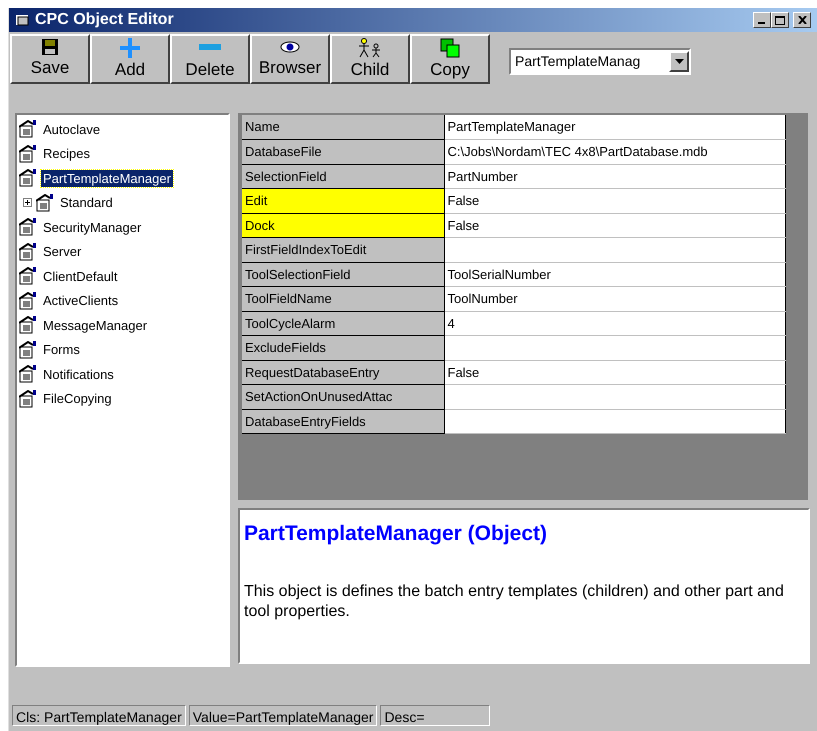 The image size is (817, 731). Describe the element at coordinates (451, 323) in the screenshot. I see `property-value: 4` at that location.